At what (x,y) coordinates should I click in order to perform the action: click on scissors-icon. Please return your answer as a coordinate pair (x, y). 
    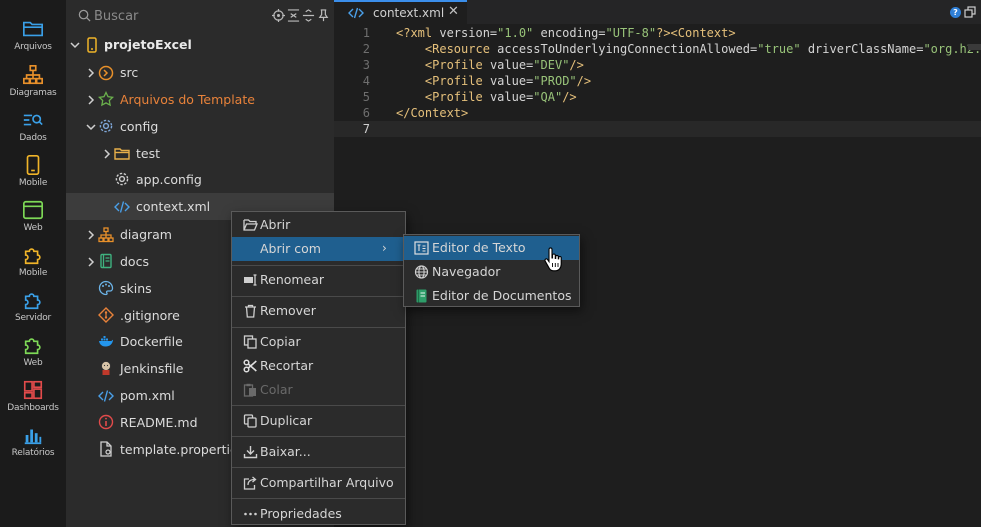
    Looking at the image, I should click on (250, 366).